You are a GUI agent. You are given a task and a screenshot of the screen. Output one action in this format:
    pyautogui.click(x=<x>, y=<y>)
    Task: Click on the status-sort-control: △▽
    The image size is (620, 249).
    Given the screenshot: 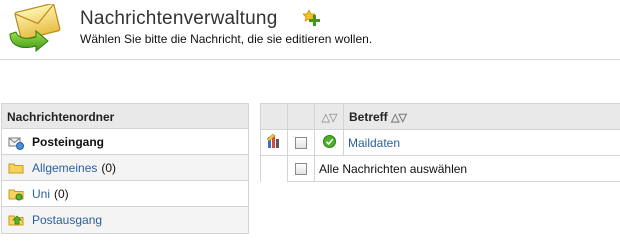 What is the action you would take?
    pyautogui.click(x=329, y=116)
    